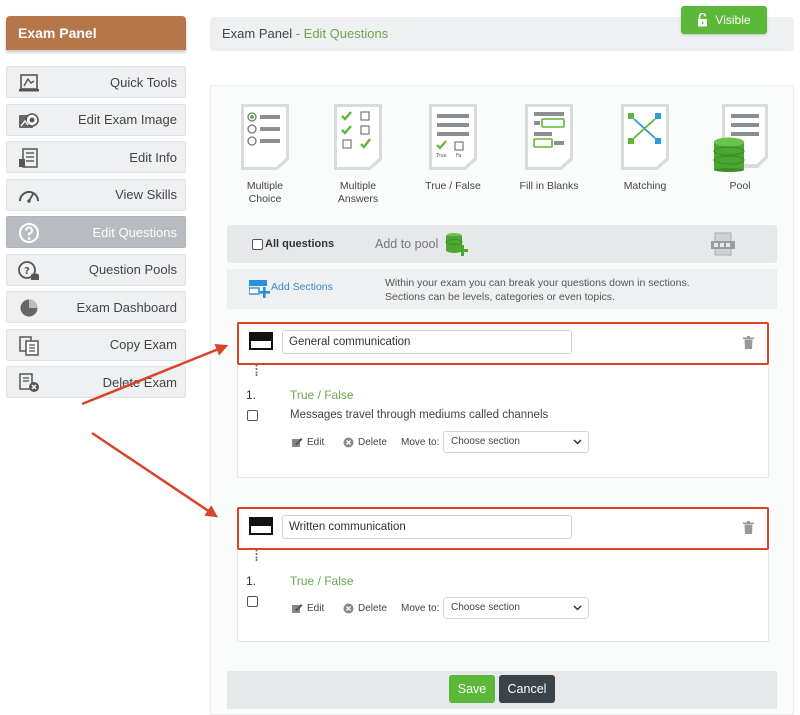  Describe the element at coordinates (645, 186) in the screenshot. I see `question-type-label: Matching` at that location.